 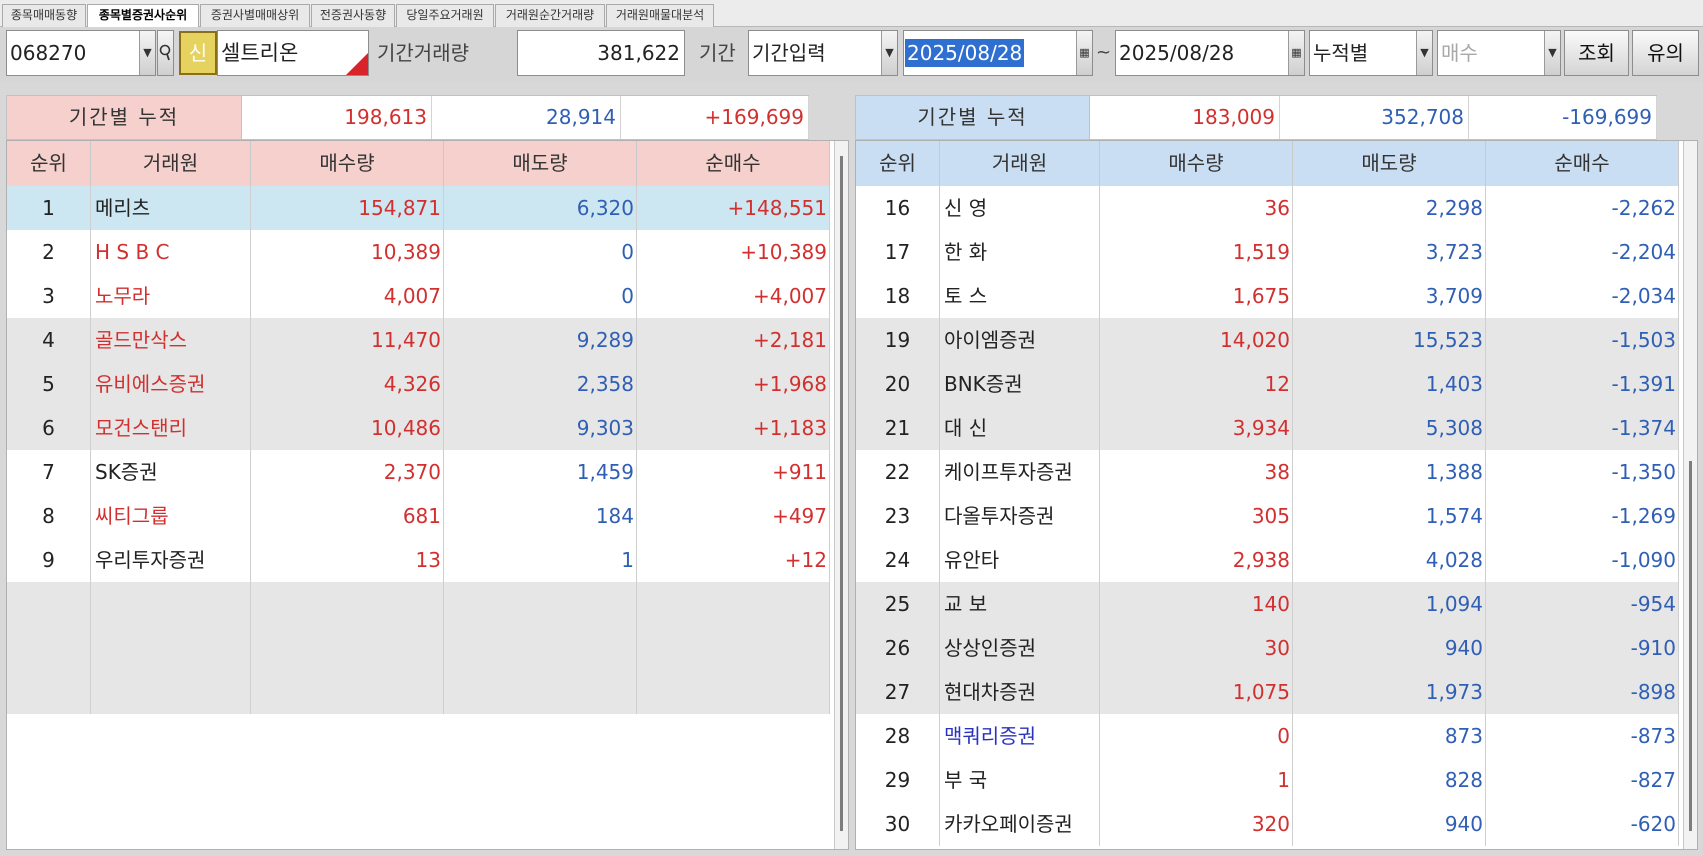 I want to click on table-row: 1 메리츠 154,871 6,320 +148,551, so click(x=418, y=208).